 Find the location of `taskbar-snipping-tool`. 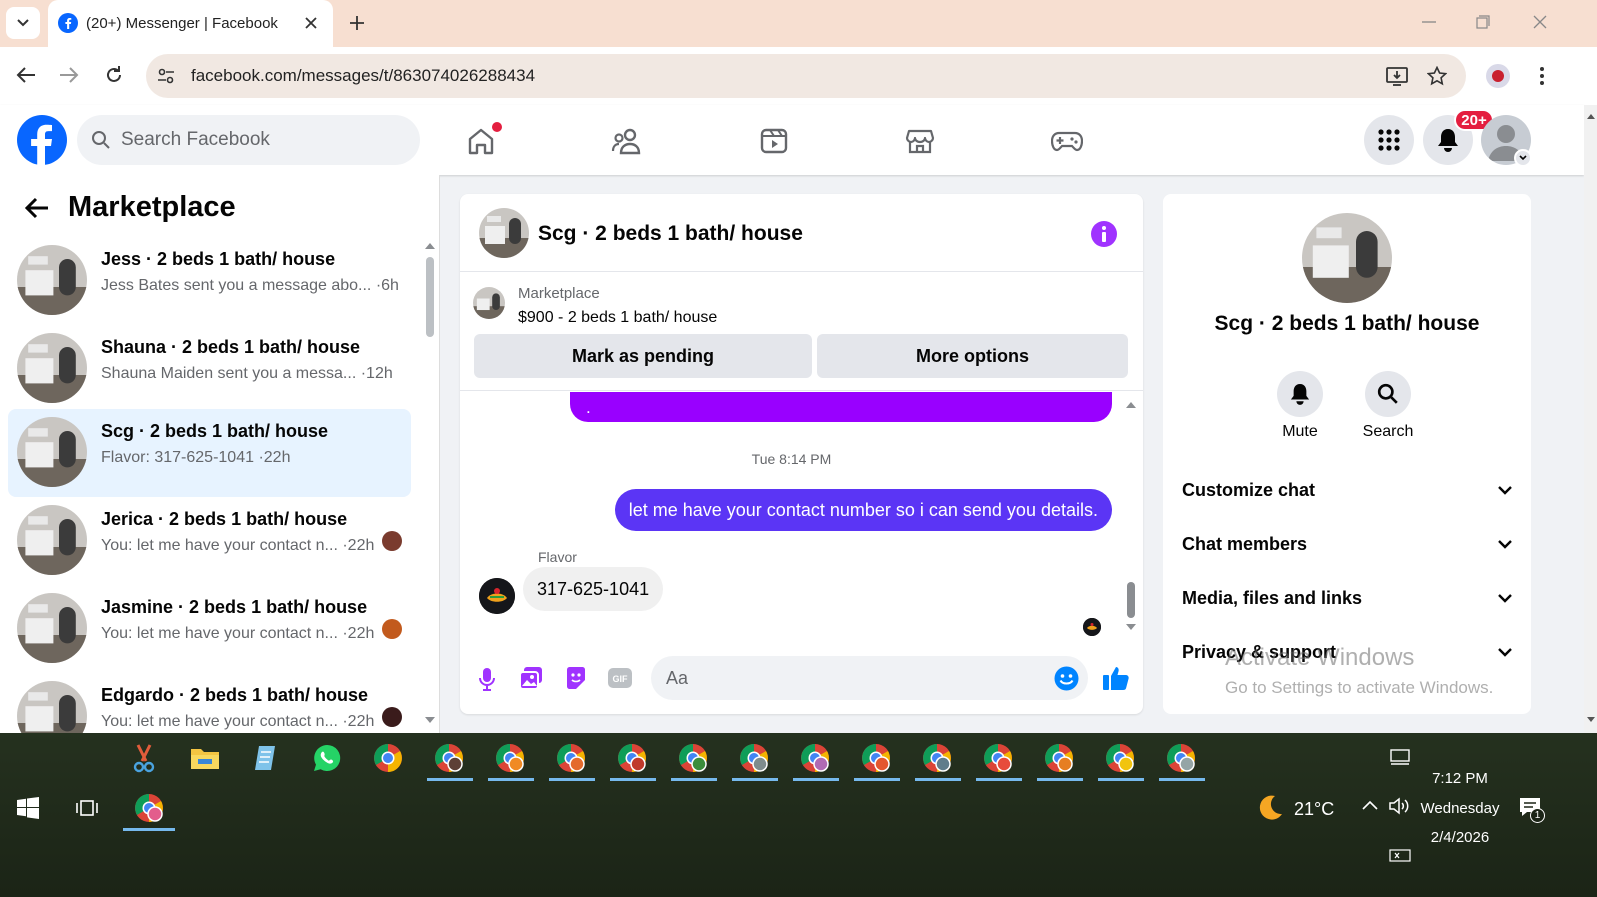

taskbar-snipping-tool is located at coordinates (144, 758).